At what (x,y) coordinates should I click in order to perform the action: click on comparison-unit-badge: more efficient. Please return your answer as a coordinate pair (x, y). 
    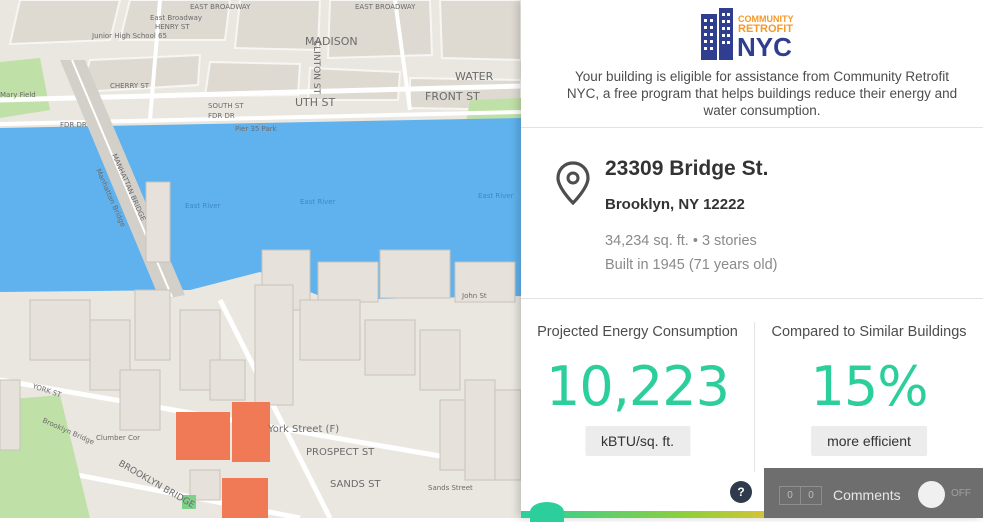
    Looking at the image, I should click on (869, 441).